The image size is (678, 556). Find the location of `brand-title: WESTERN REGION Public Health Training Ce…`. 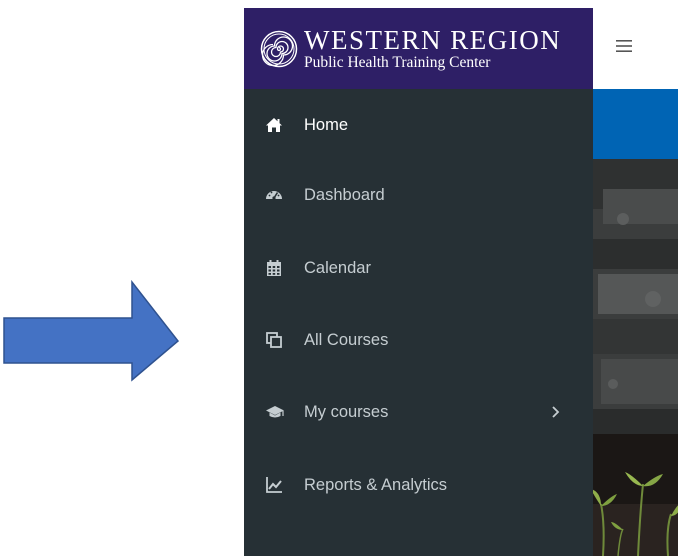

brand-title: WESTERN REGION Public Health Training Ce… is located at coordinates (433, 47).